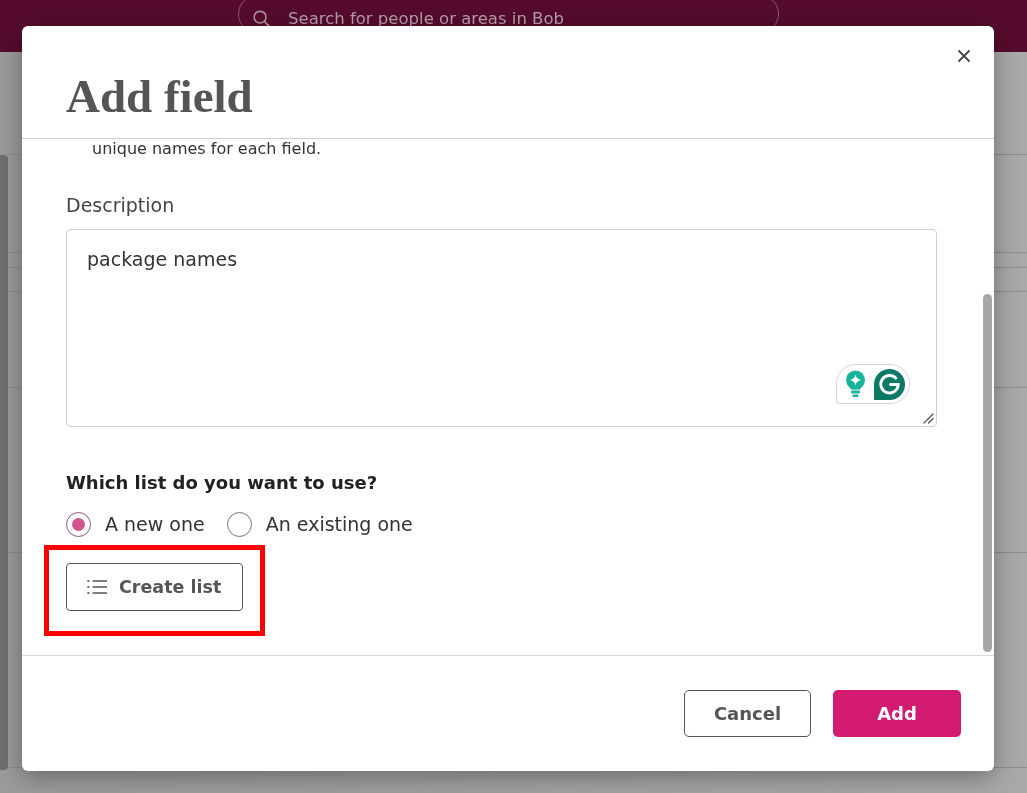  What do you see at coordinates (747, 713) in the screenshot?
I see `cancel-button: Cancel` at bounding box center [747, 713].